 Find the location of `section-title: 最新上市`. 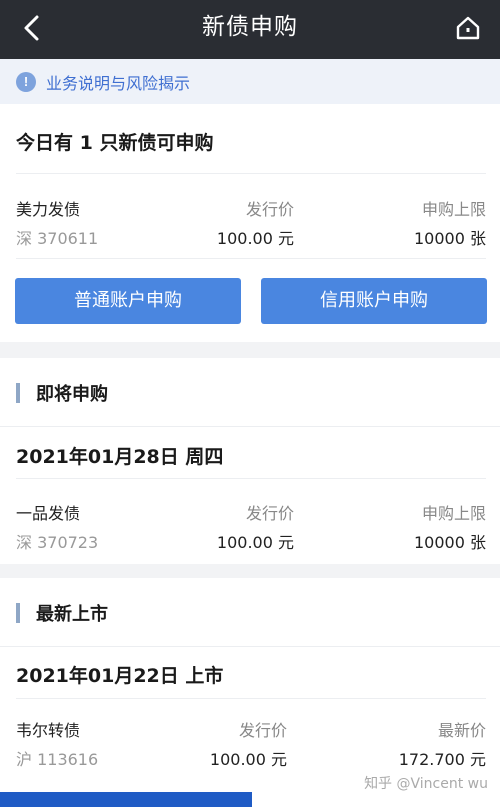

section-title: 最新上市 is located at coordinates (72, 614).